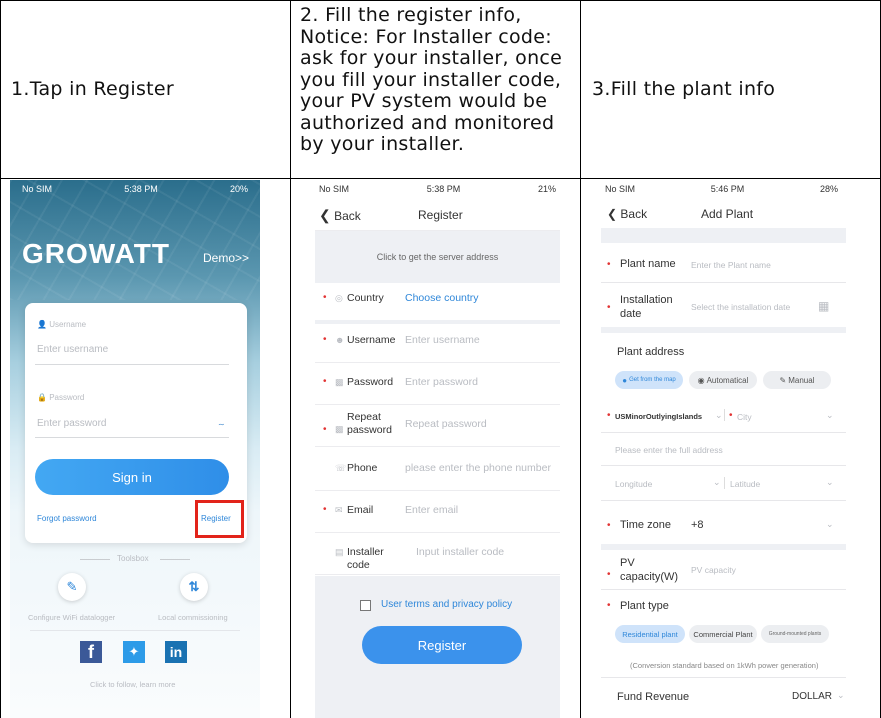 This screenshot has height=718, width=881. Describe the element at coordinates (460, 552) in the screenshot. I see `field-input: Input installer code` at that location.